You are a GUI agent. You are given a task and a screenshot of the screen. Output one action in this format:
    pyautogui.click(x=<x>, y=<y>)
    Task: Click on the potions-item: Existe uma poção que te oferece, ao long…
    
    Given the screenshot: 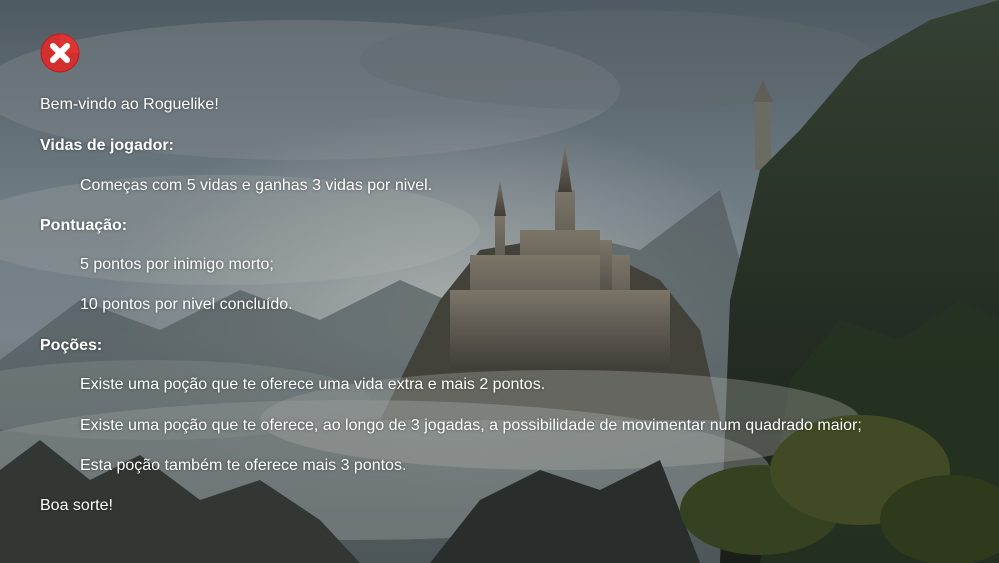 What is the action you would take?
    pyautogui.click(x=471, y=425)
    